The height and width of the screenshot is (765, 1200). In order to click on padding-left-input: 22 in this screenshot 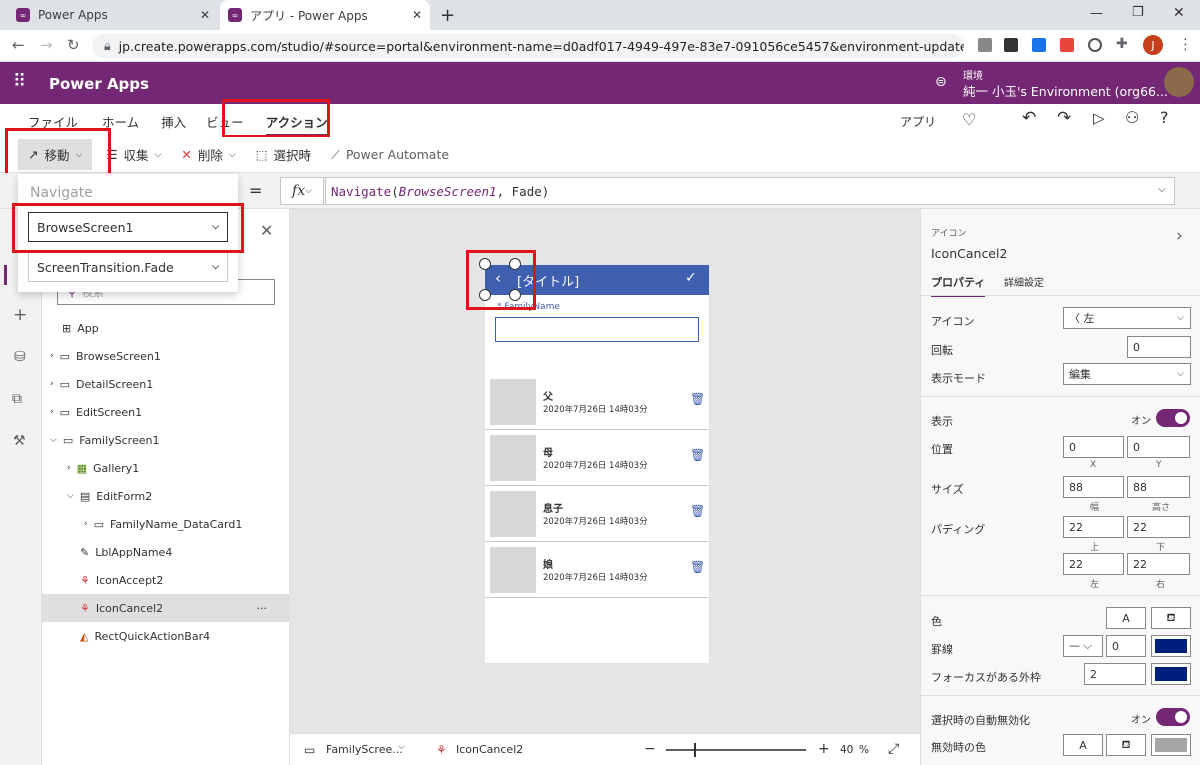, I will do `click(1093, 564)`.